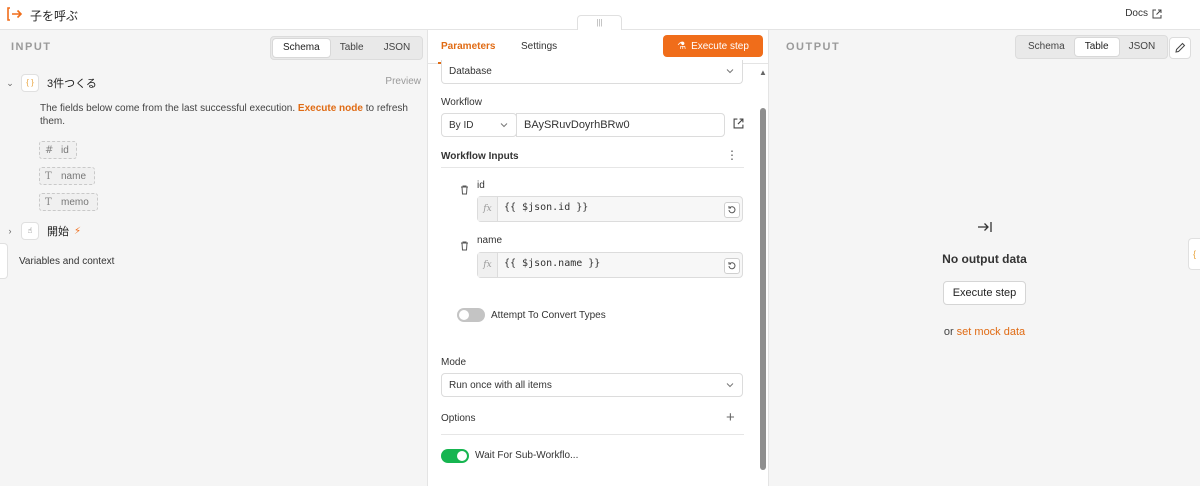  I want to click on top-bar: 子を呼ぶ ||| Docs, so click(600, 15).